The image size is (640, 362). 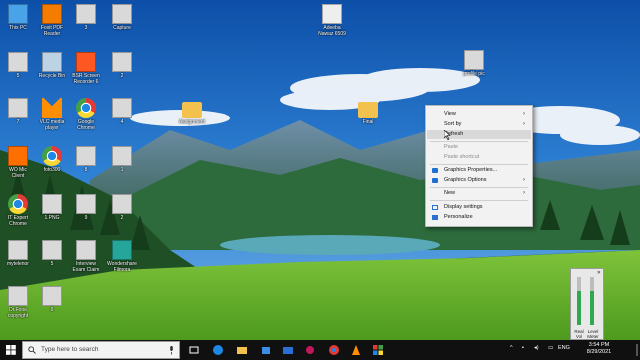 What do you see at coordinates (463, 207) in the screenshot?
I see `menu-item-label: Display settings` at bounding box center [463, 207].